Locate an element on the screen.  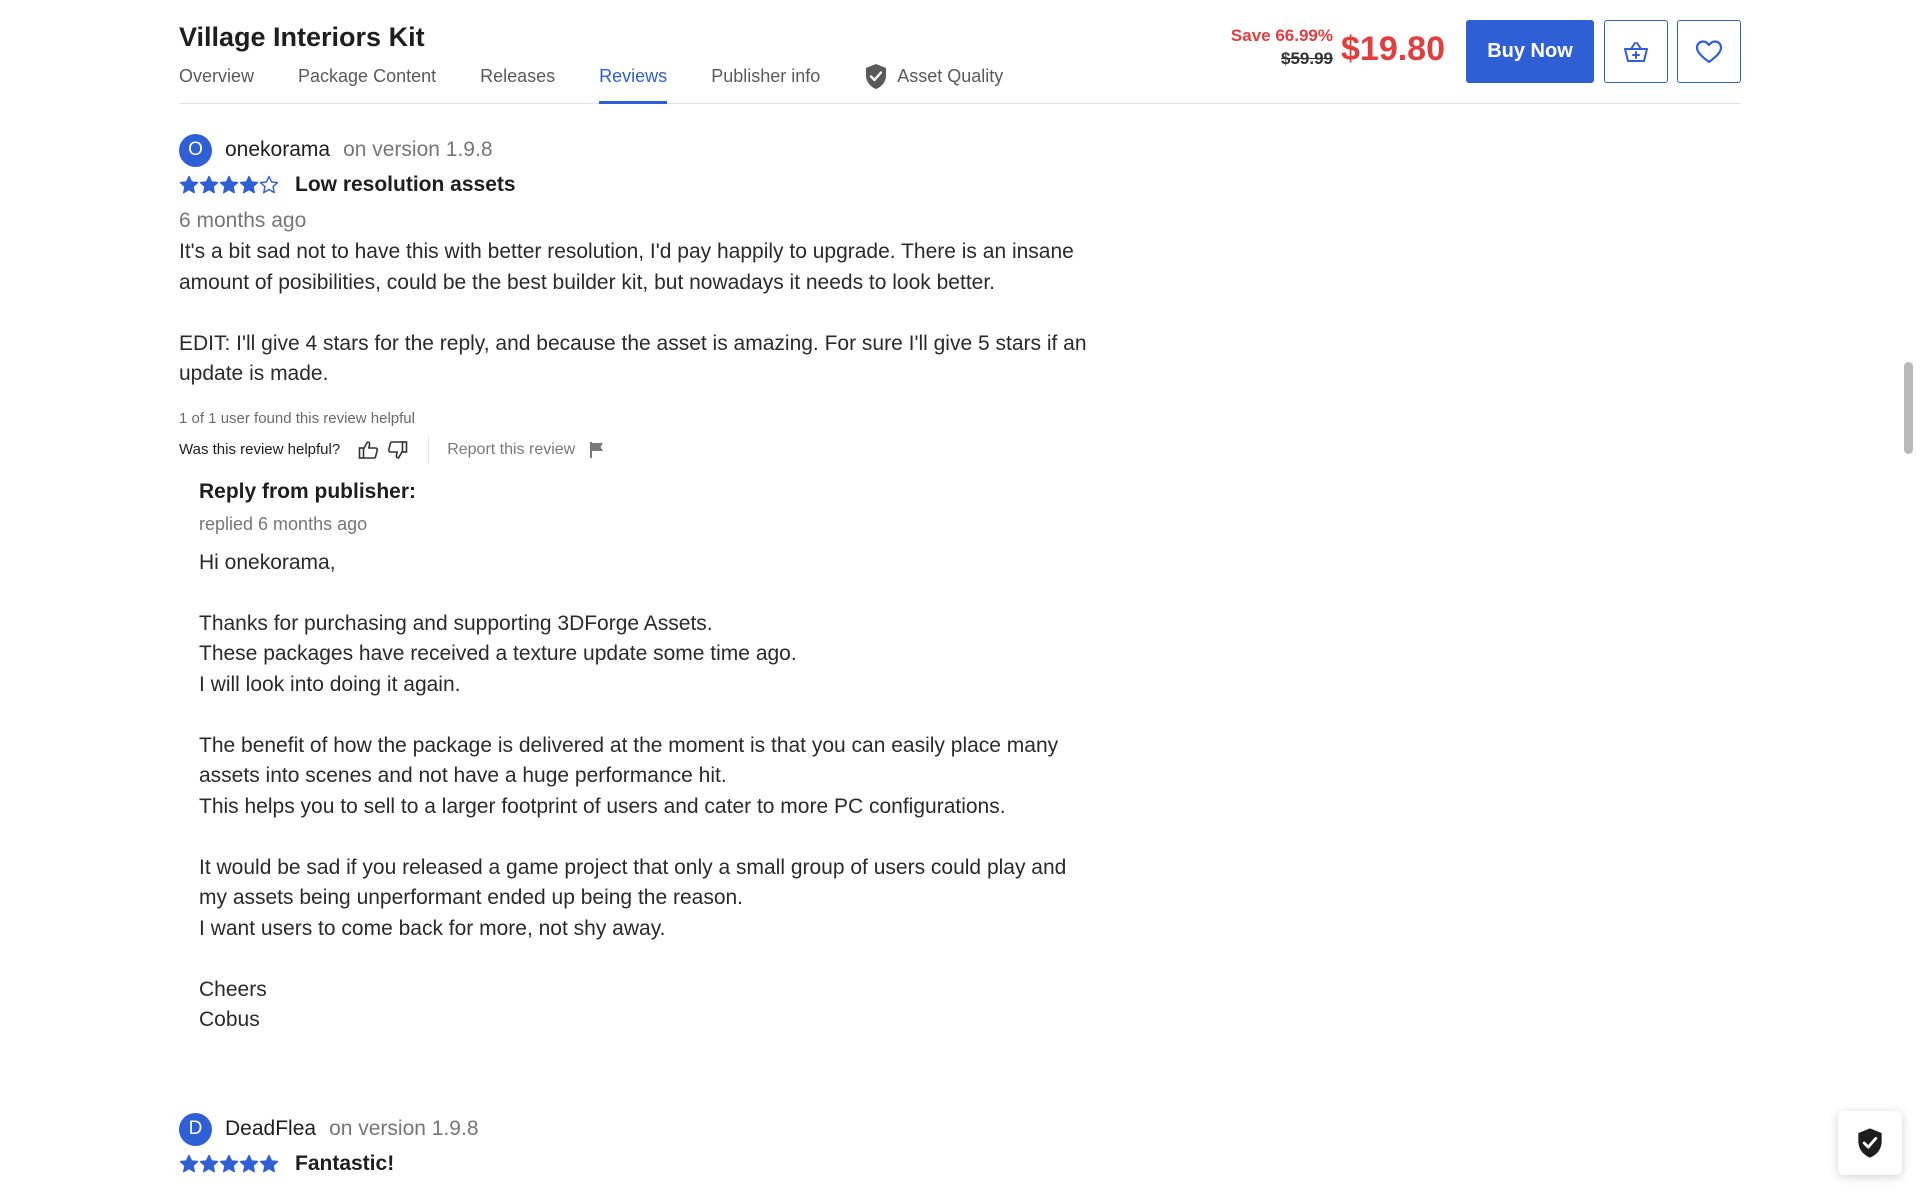
divider is located at coordinates (429, 449).